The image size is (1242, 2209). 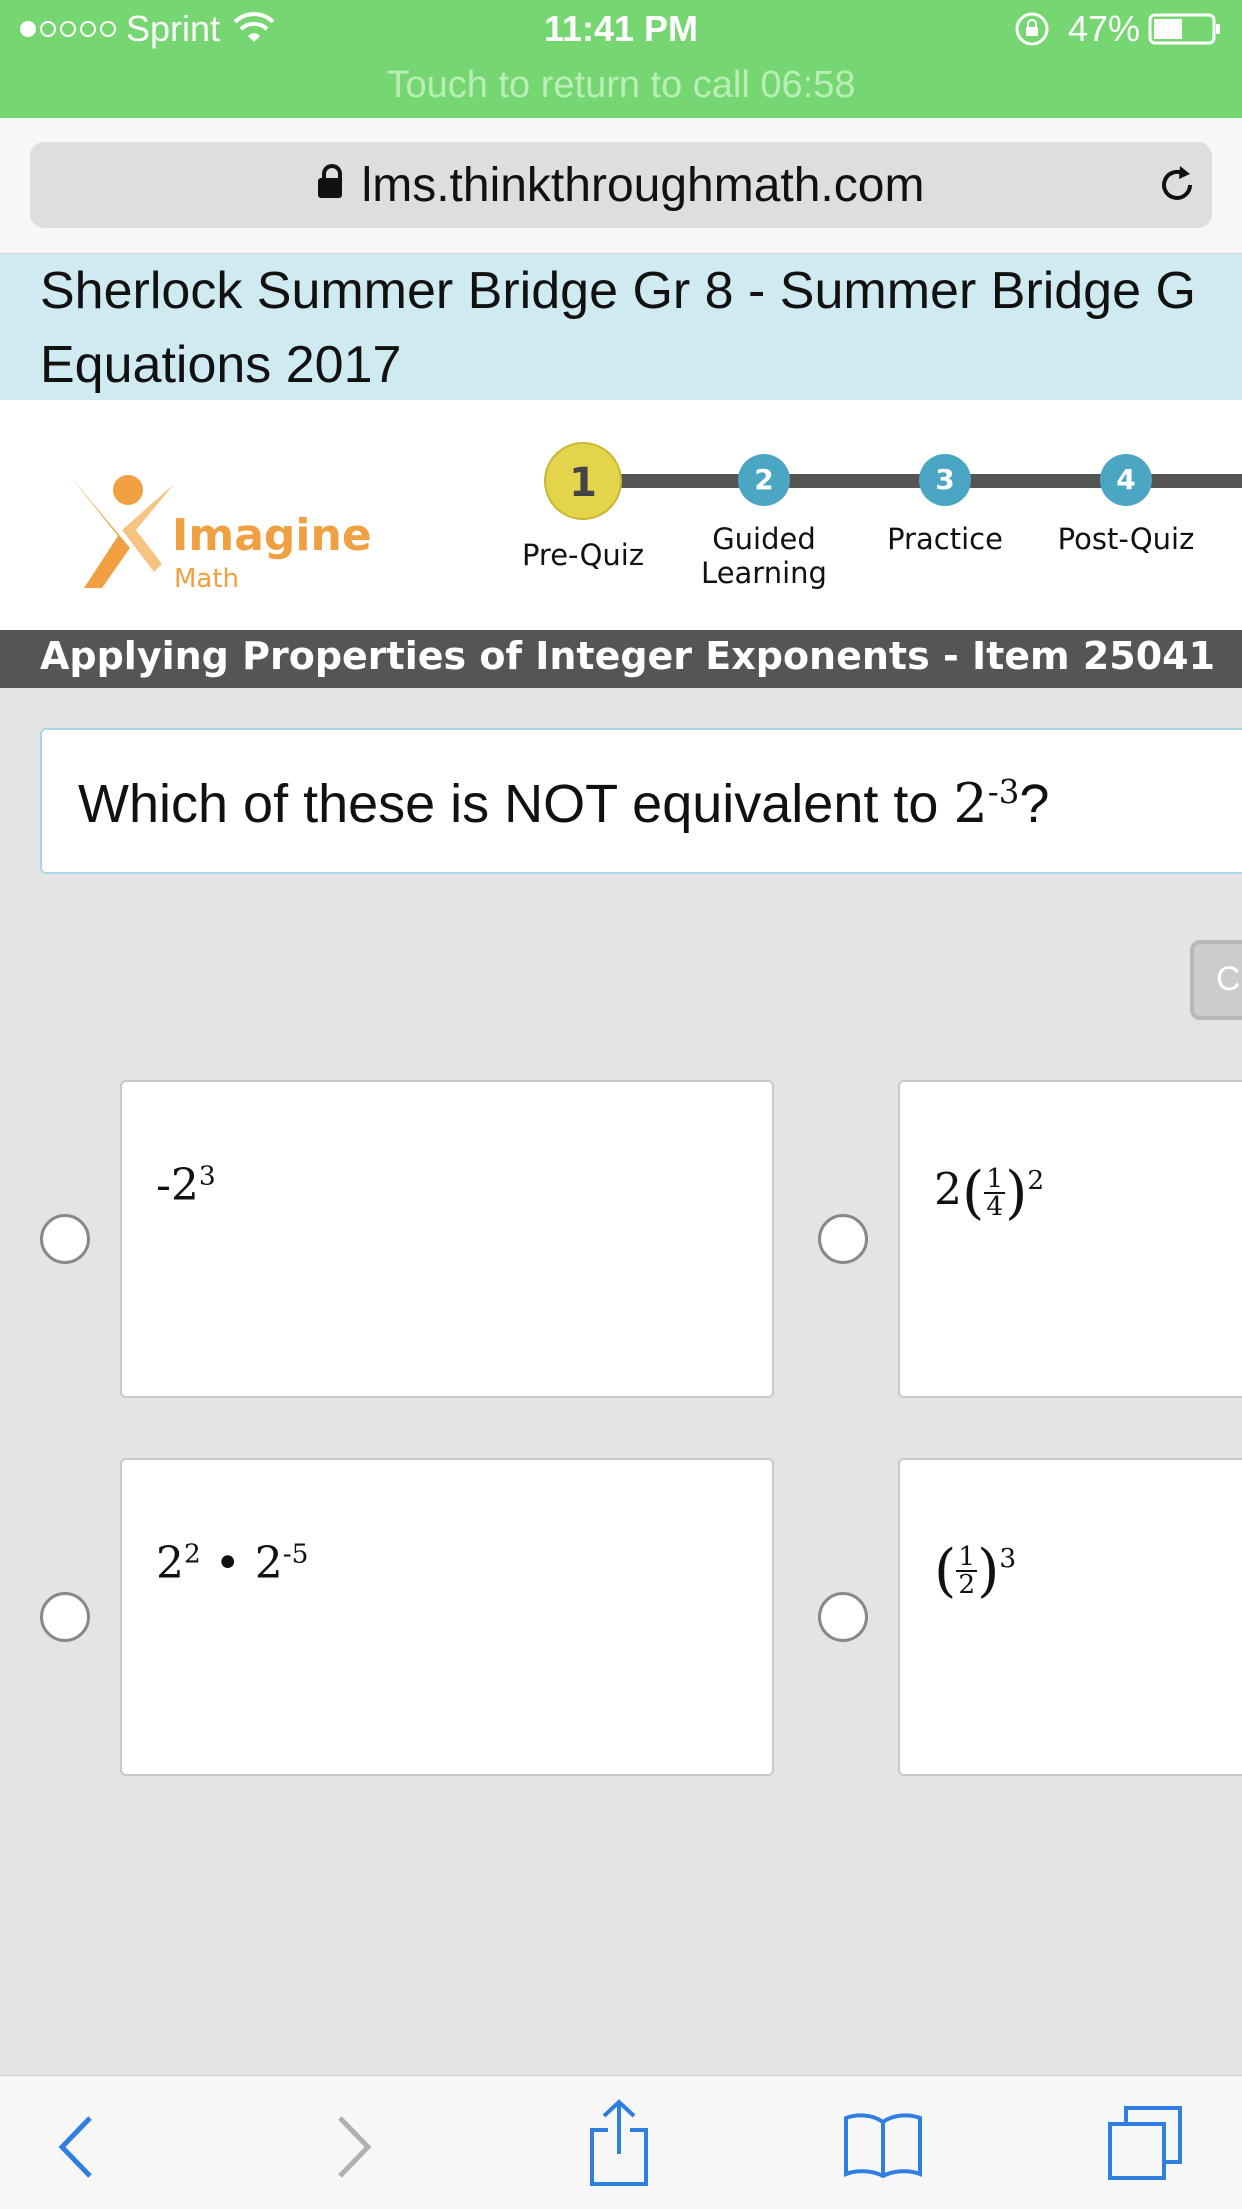 I want to click on share-icon, so click(x=619, y=2143).